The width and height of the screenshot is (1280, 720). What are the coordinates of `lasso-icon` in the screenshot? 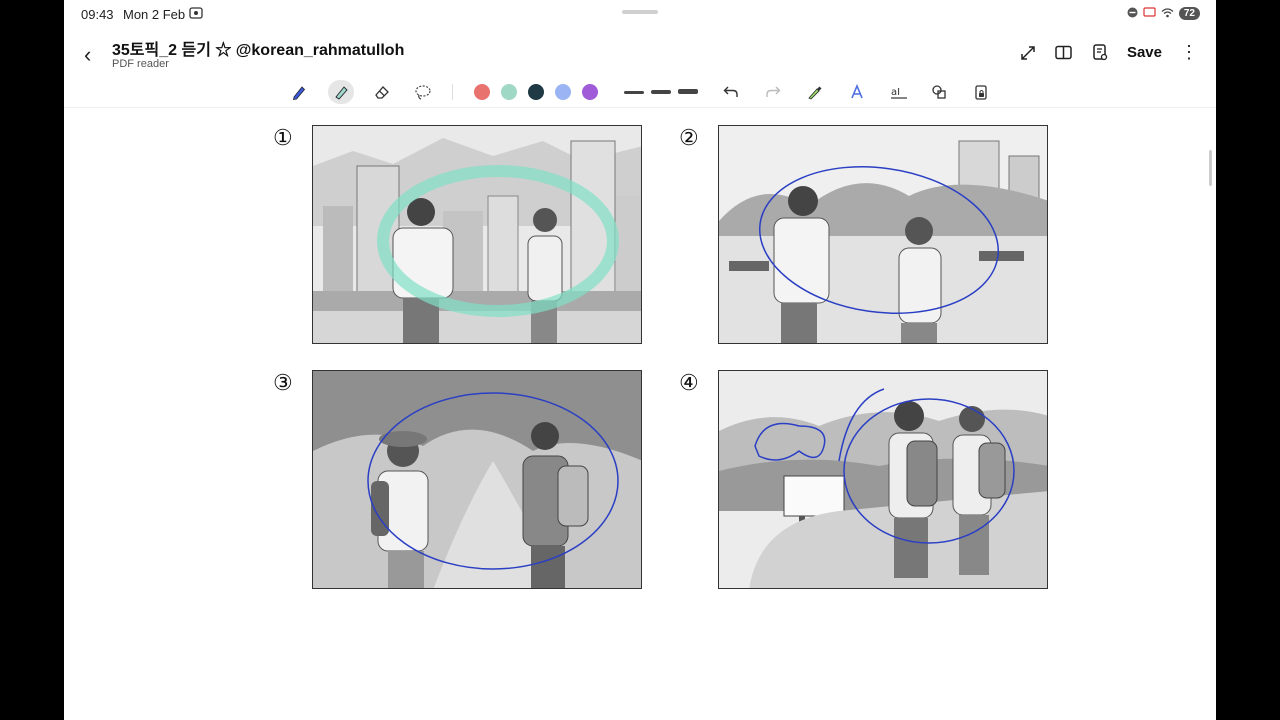 It's located at (423, 92).